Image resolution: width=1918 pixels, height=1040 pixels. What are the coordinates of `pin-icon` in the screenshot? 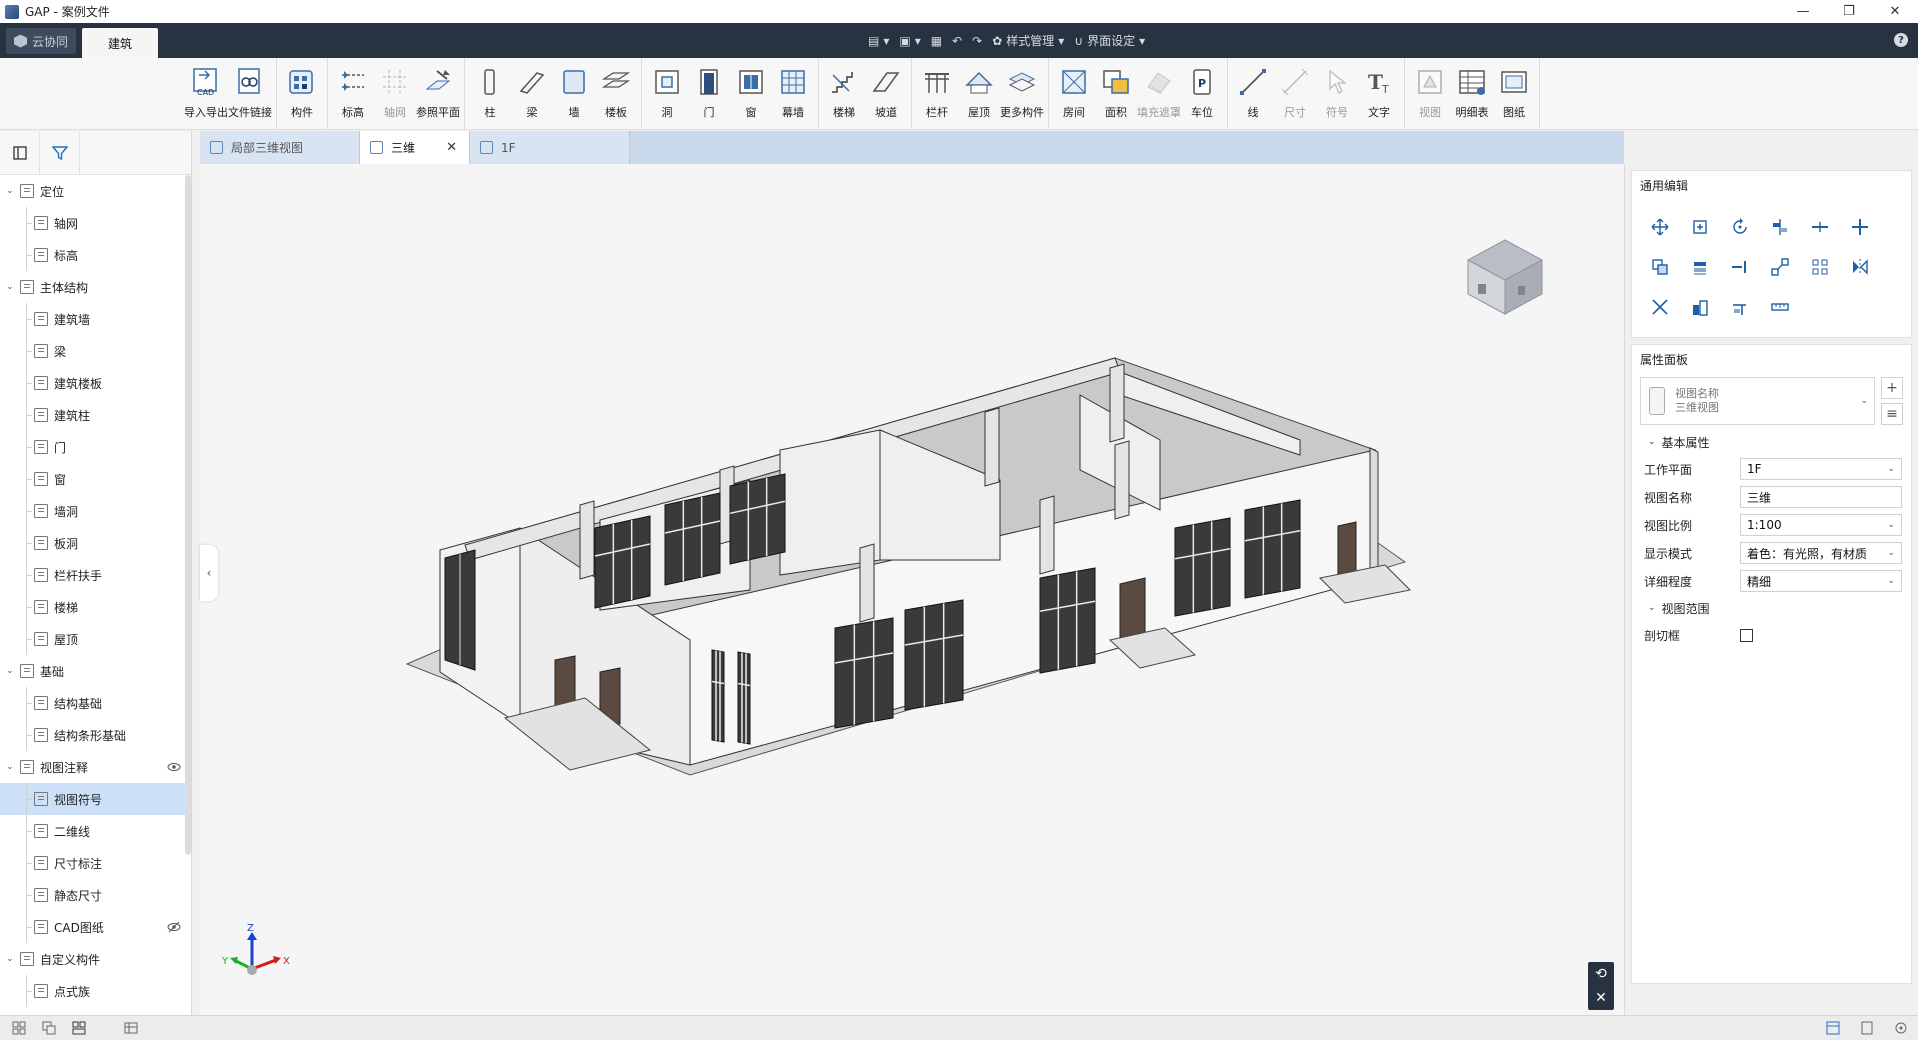 It's located at (1740, 307).